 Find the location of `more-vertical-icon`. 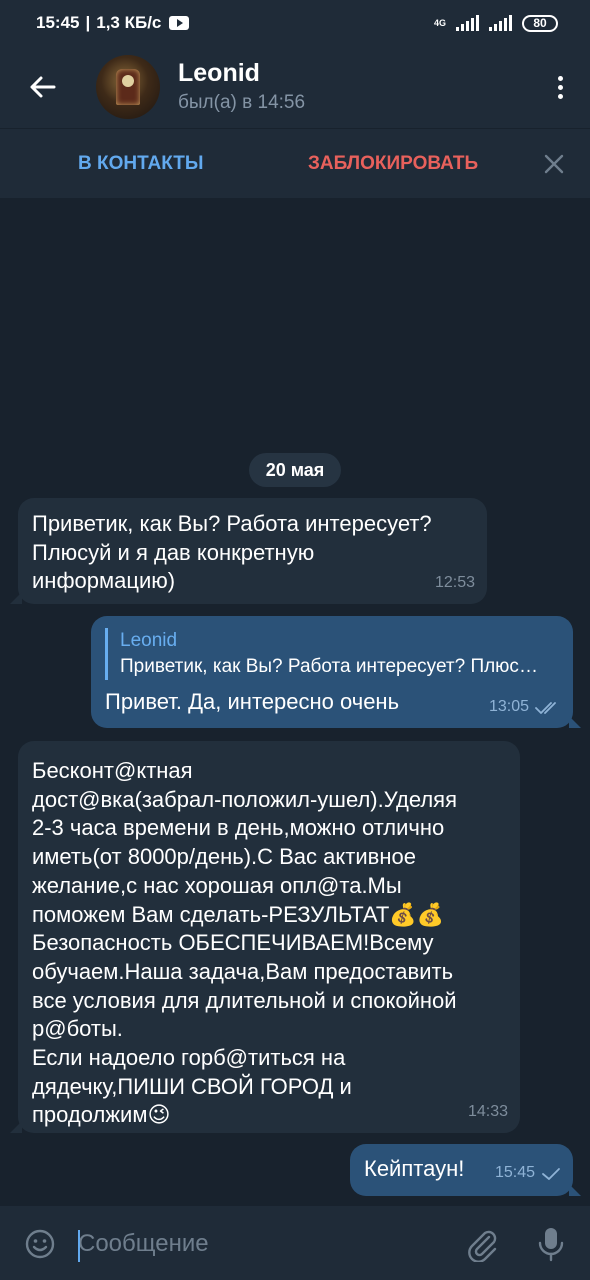

more-vertical-icon is located at coordinates (560, 78).